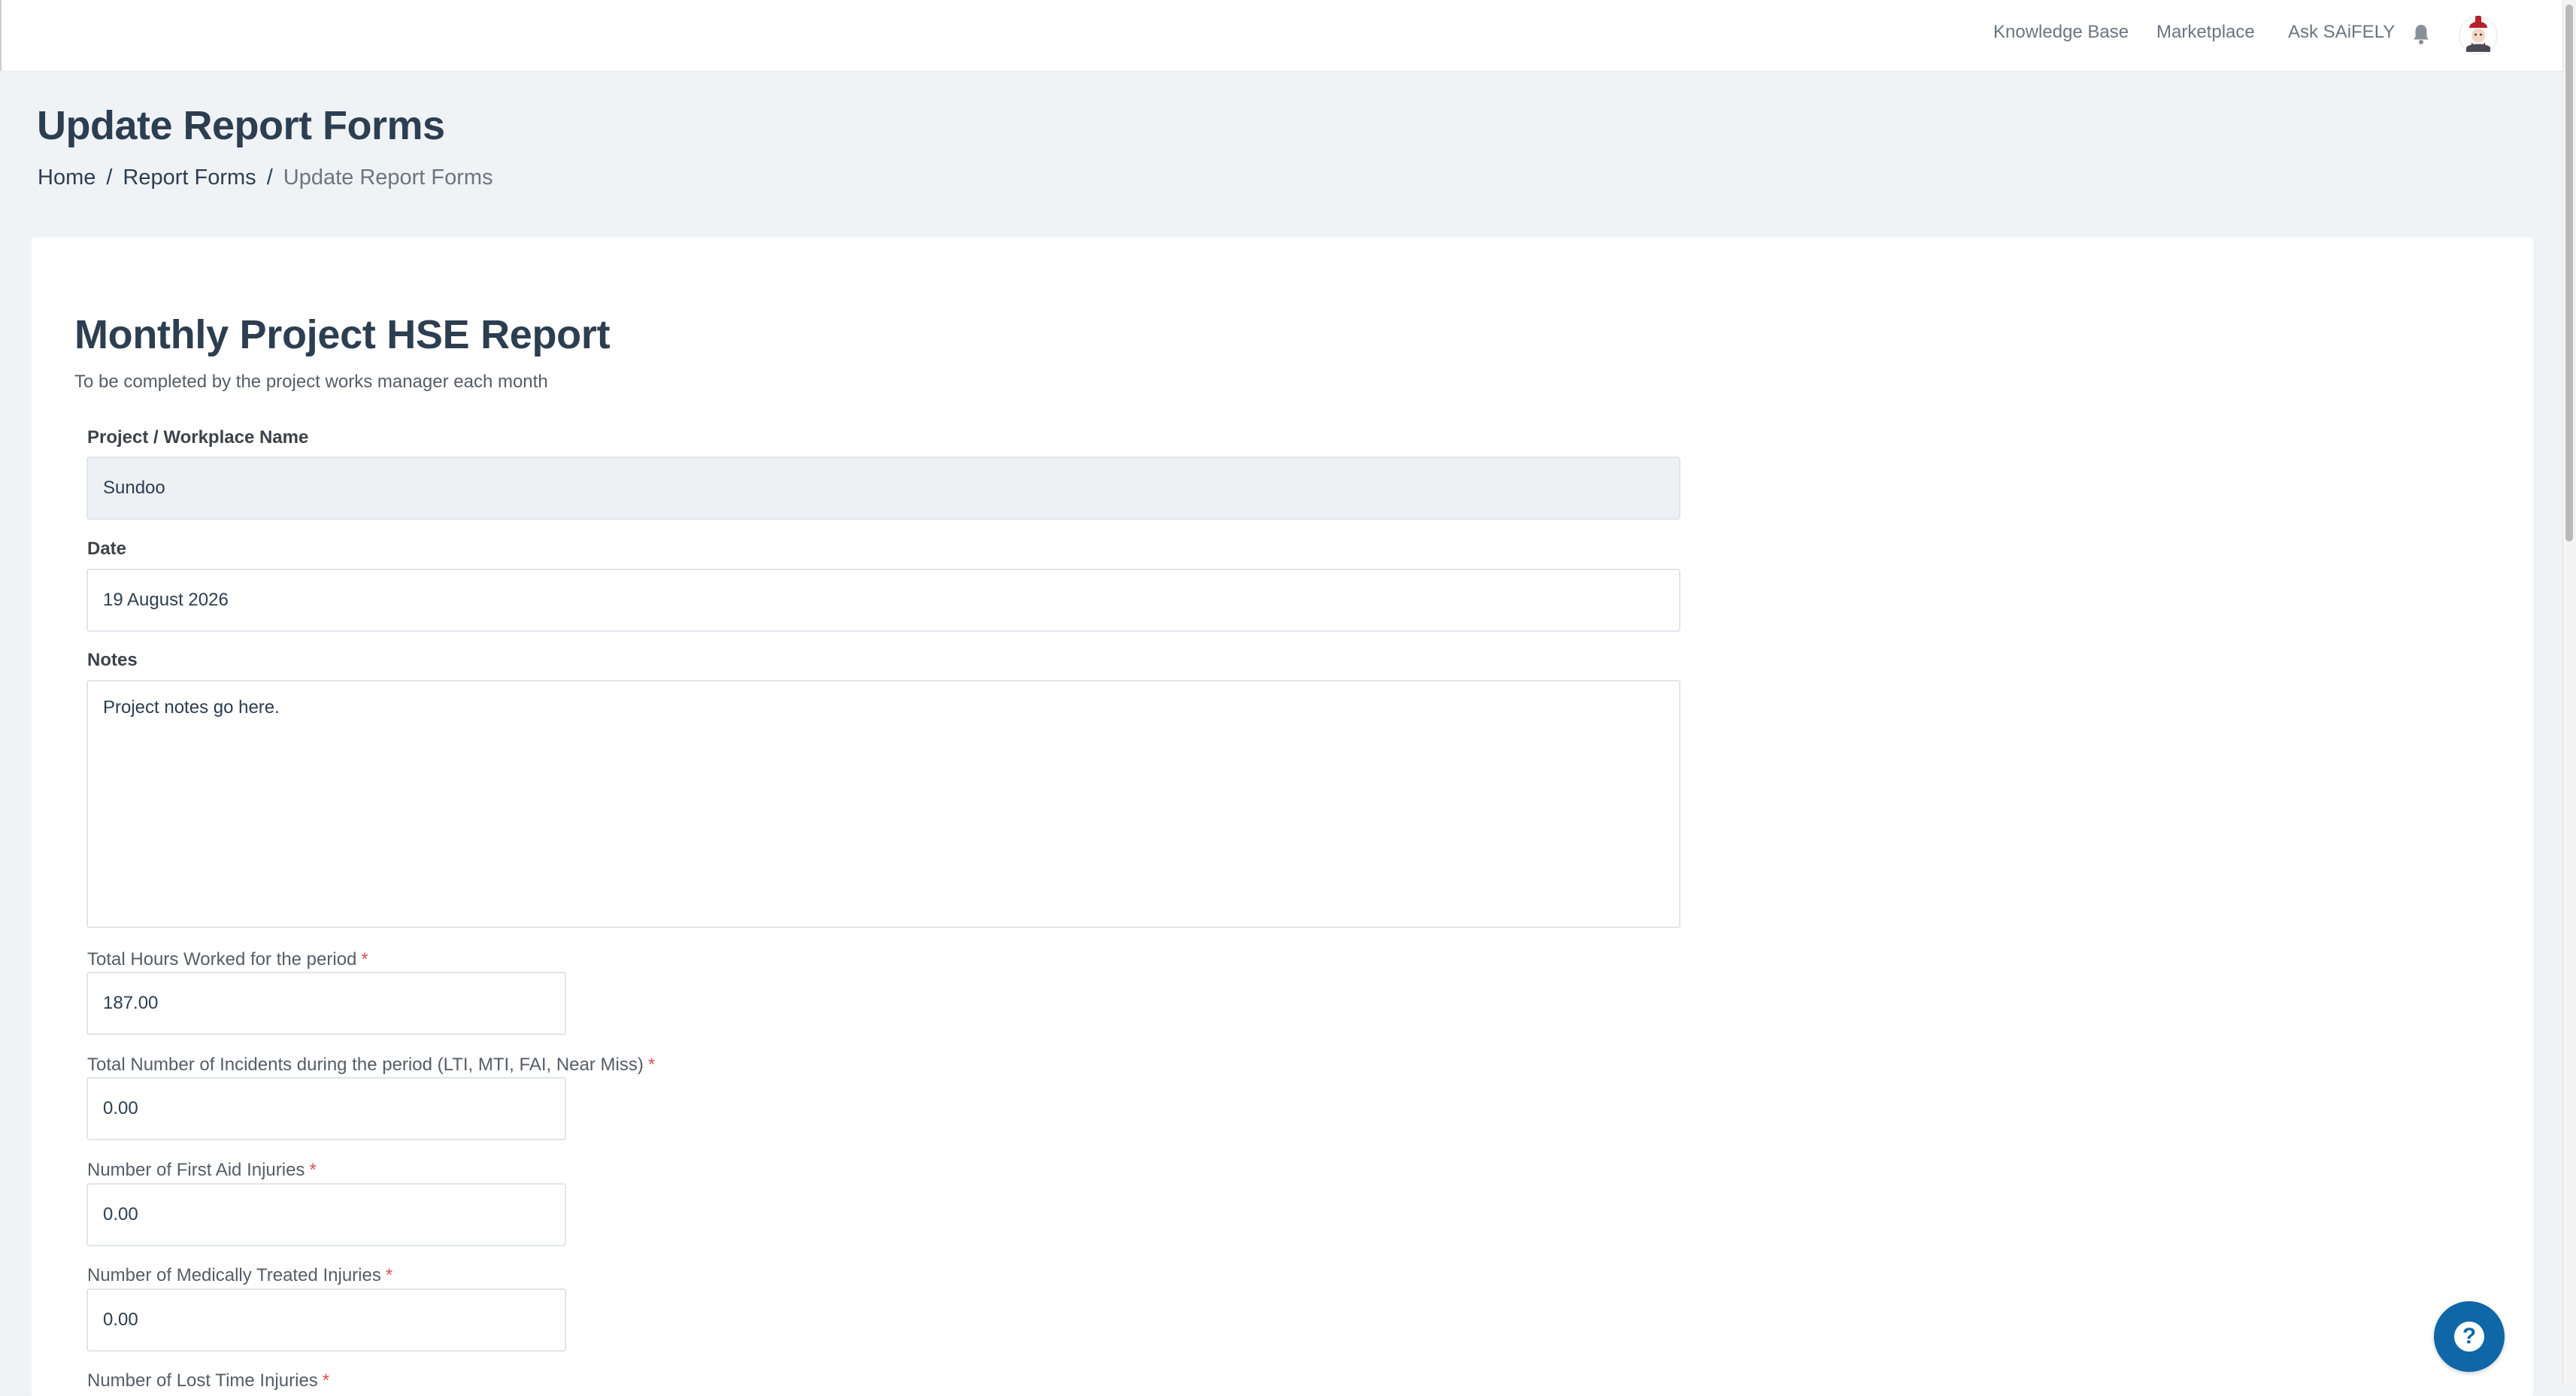 The height and width of the screenshot is (1396, 2576). Describe the element at coordinates (388, 177) in the screenshot. I see `breadcrumb-current: Update Report Forms` at that location.